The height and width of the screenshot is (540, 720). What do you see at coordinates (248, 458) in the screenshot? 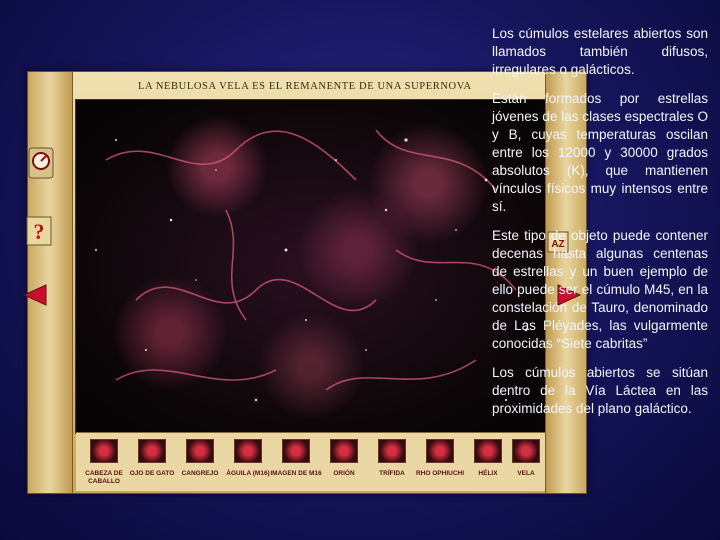
I see `thumbnail-aguila: ÁGUILA (M16)` at bounding box center [248, 458].